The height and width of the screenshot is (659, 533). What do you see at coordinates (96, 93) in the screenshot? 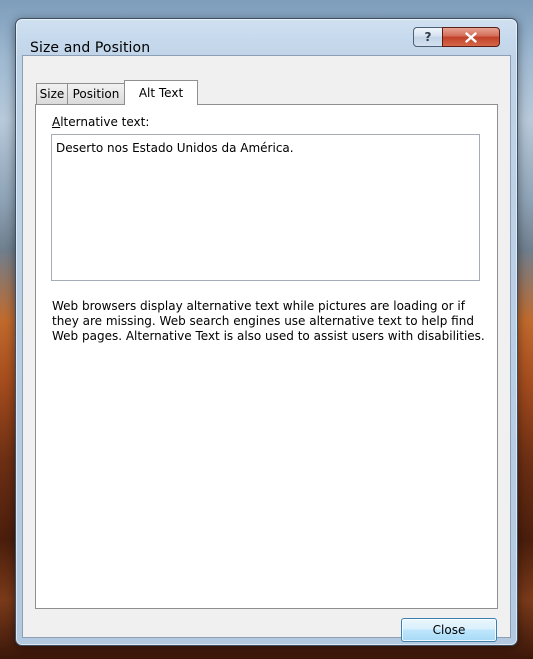
I see `tab-position: Position` at bounding box center [96, 93].